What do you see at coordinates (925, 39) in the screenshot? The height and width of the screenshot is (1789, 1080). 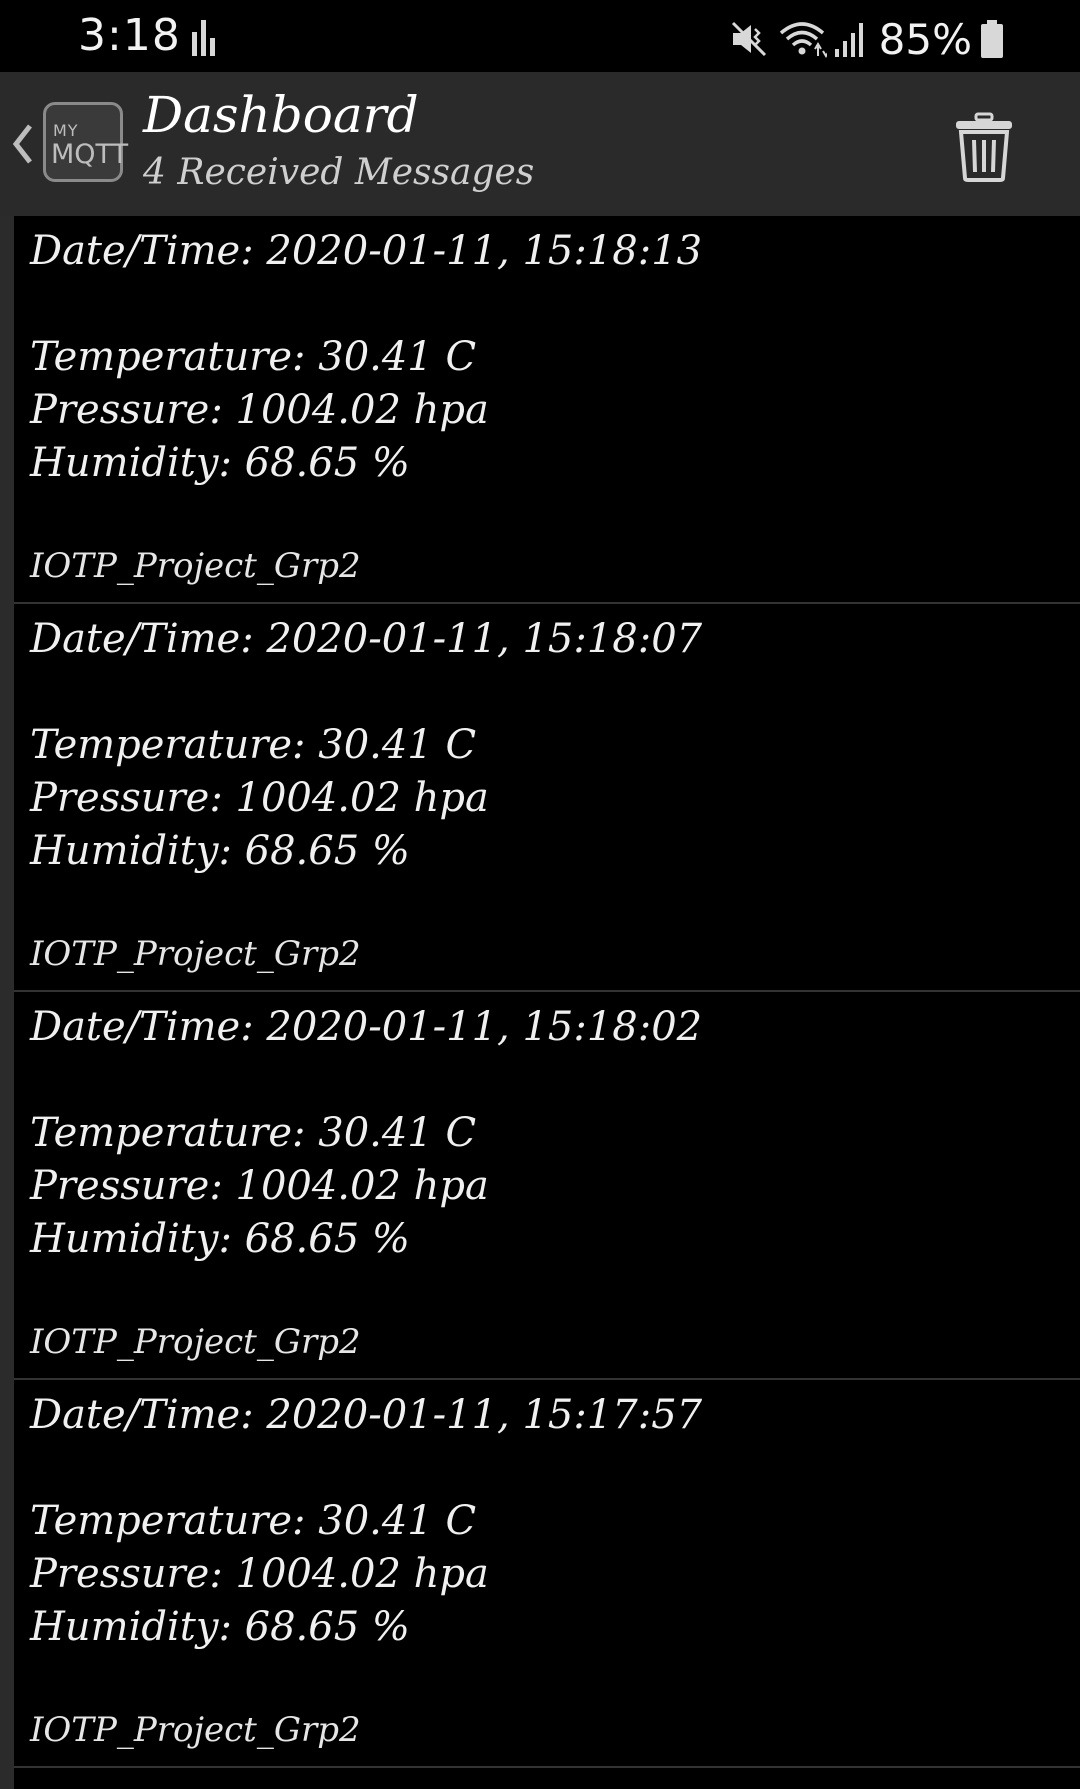 I see `battery-percent: 85%` at bounding box center [925, 39].